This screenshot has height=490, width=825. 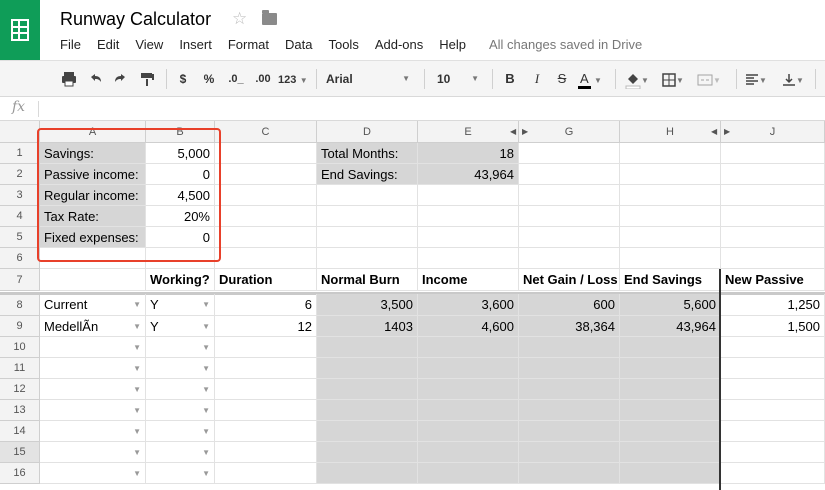 I want to click on cell-e15, so click(x=468, y=452).